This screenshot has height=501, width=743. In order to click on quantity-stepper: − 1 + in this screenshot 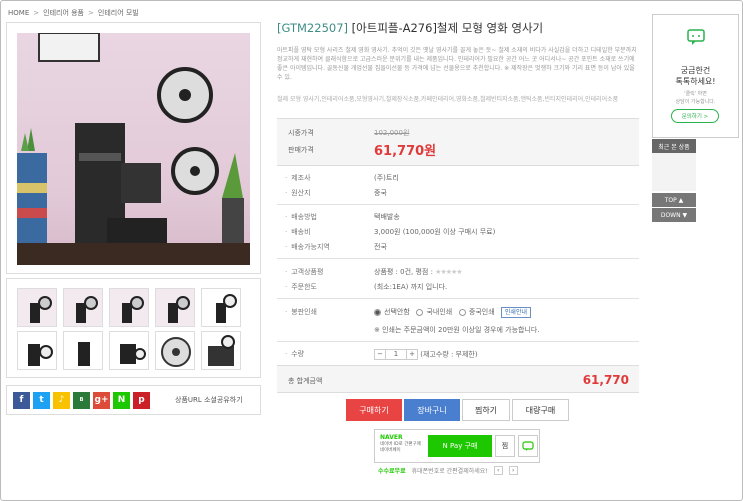, I will do `click(396, 354)`.